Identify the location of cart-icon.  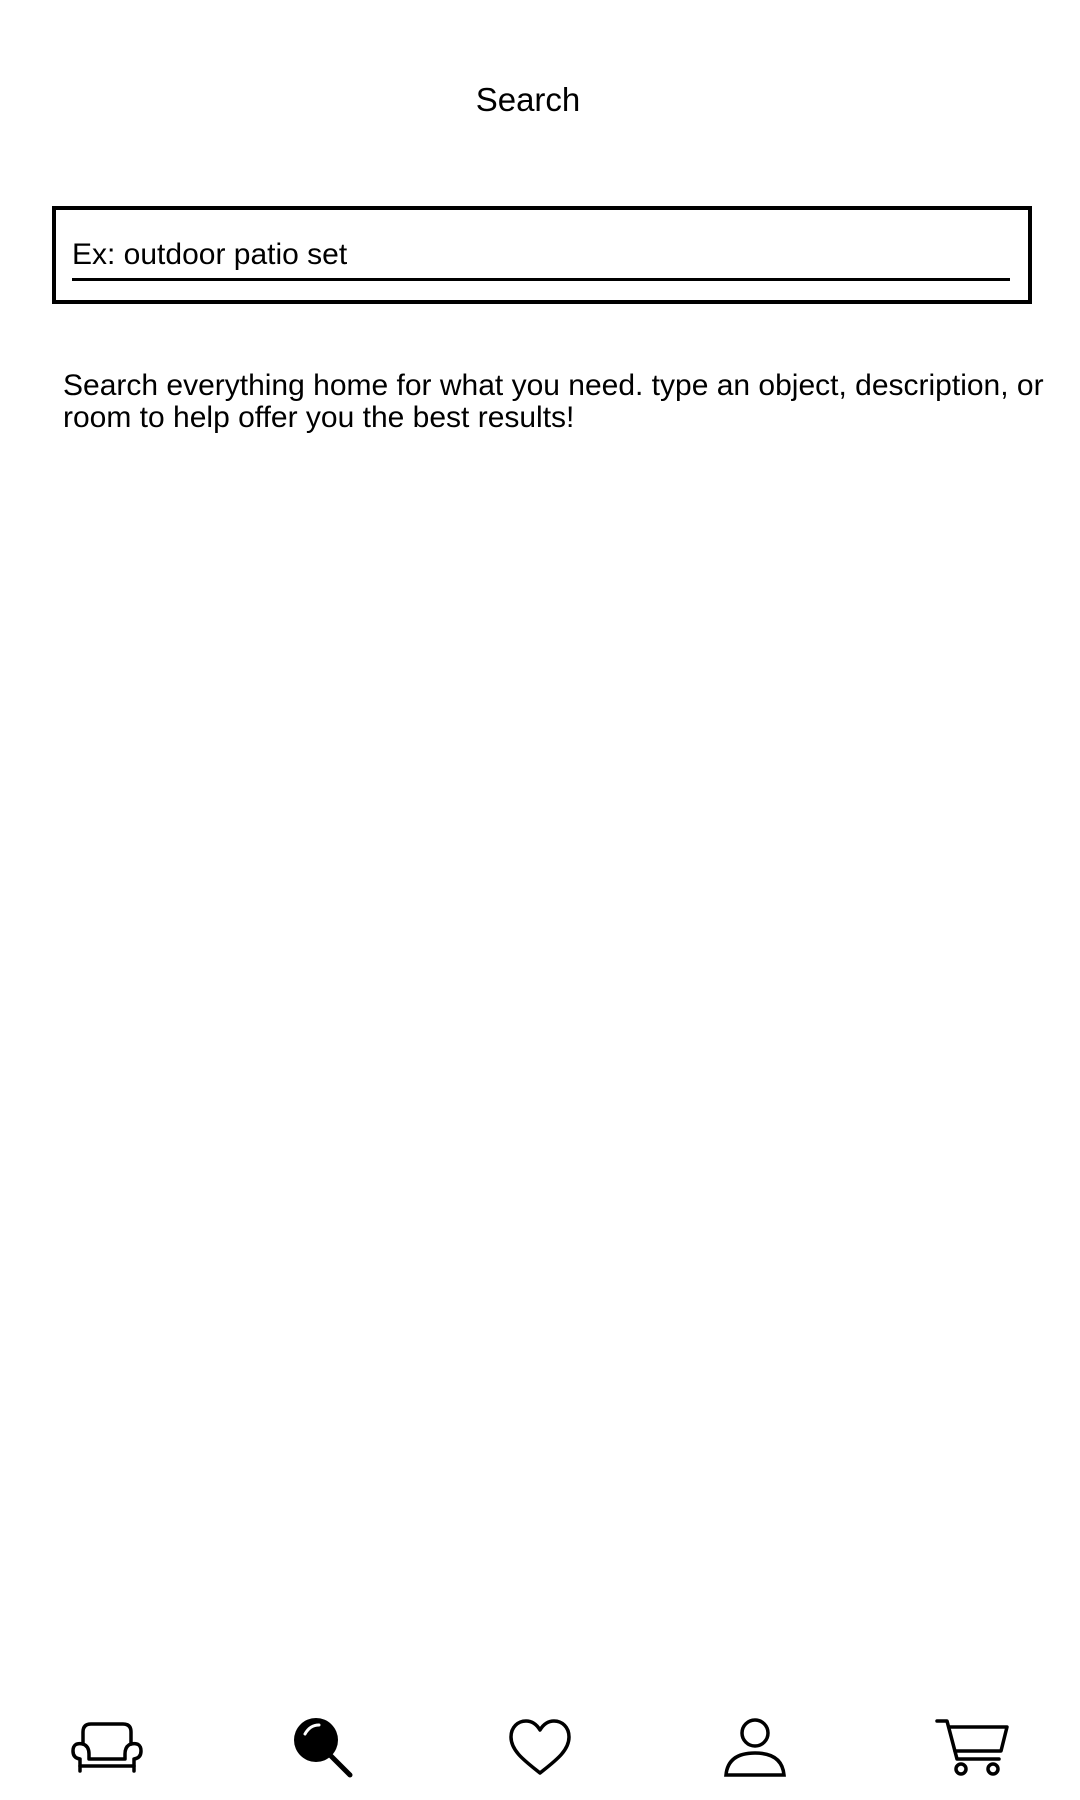
(972, 1747).